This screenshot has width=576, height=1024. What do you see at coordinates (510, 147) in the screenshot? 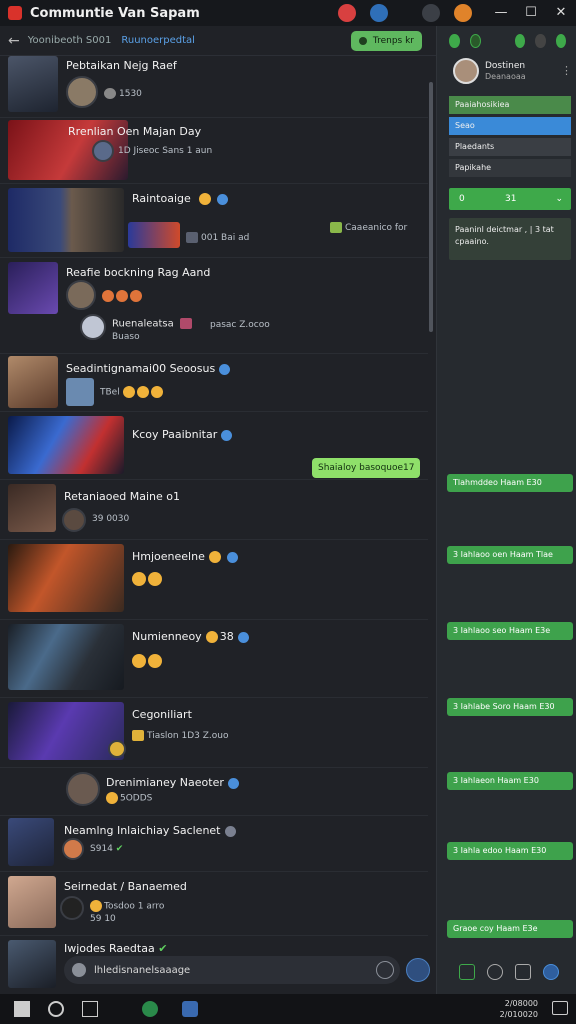
I see `tab-2: Plaedants` at bounding box center [510, 147].